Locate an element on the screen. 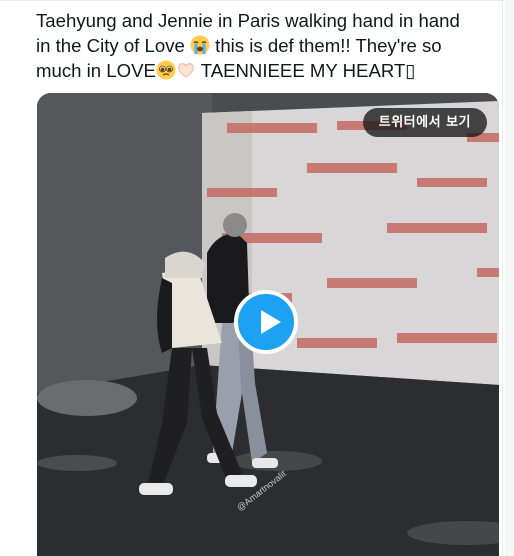 Image resolution: width=514 pixels, height=556 pixels. pleading-face-emoji-icon is located at coordinates (166, 70).